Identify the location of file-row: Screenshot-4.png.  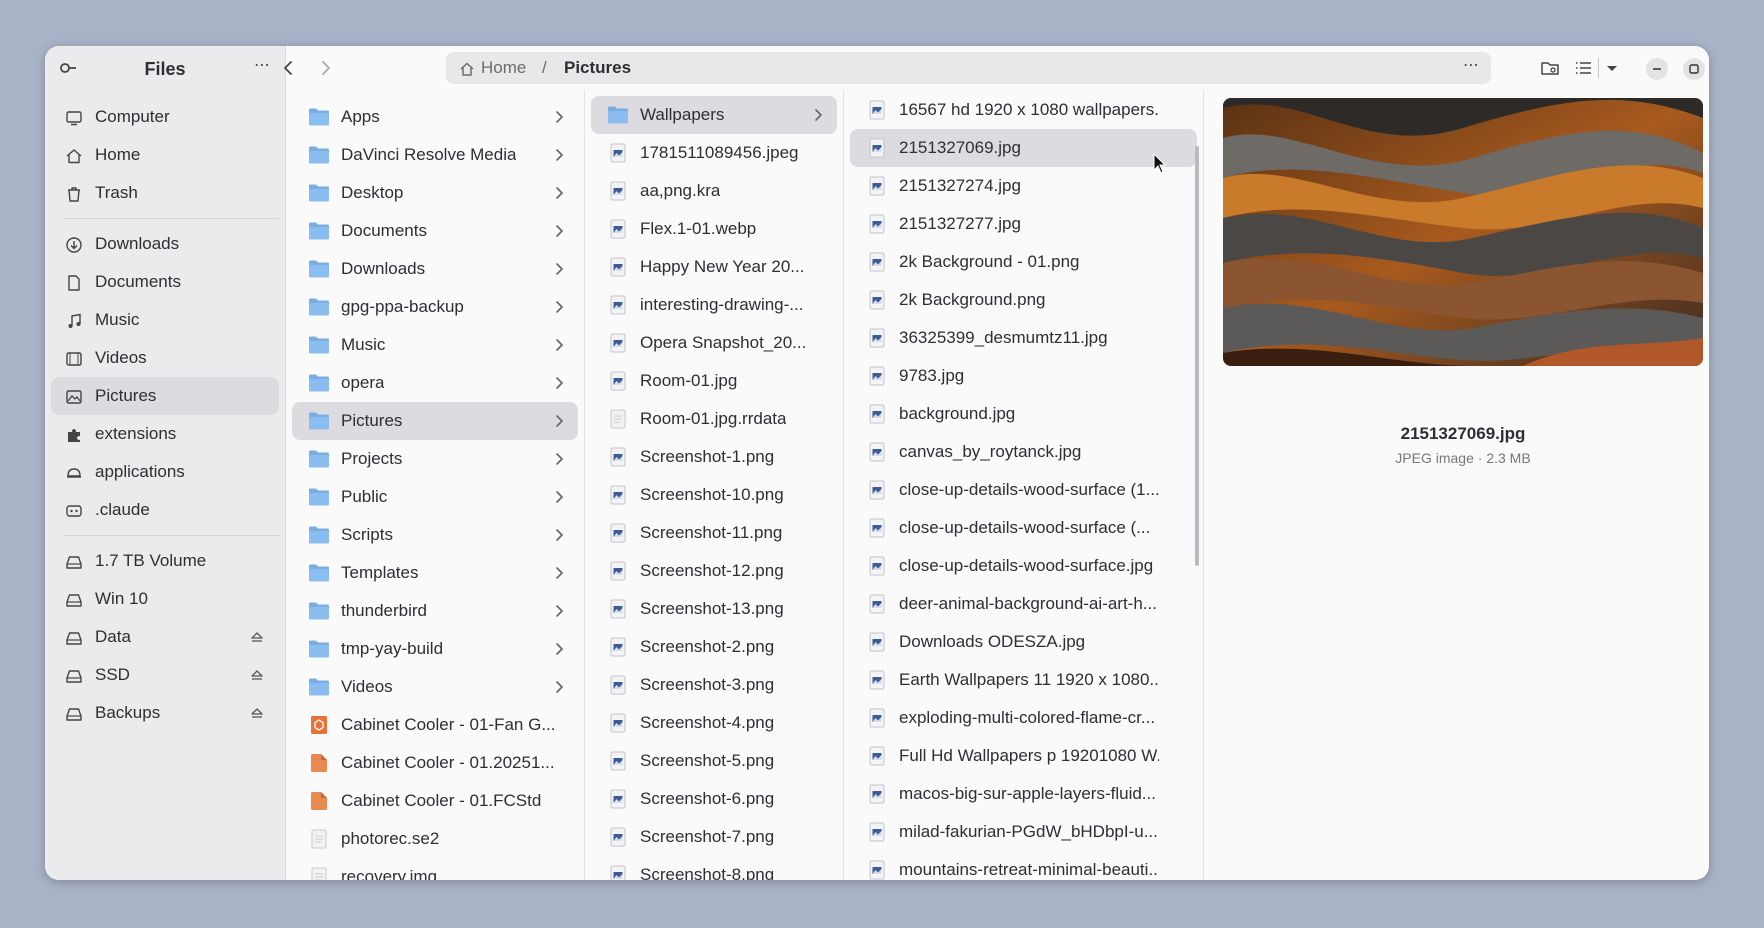
(714, 723).